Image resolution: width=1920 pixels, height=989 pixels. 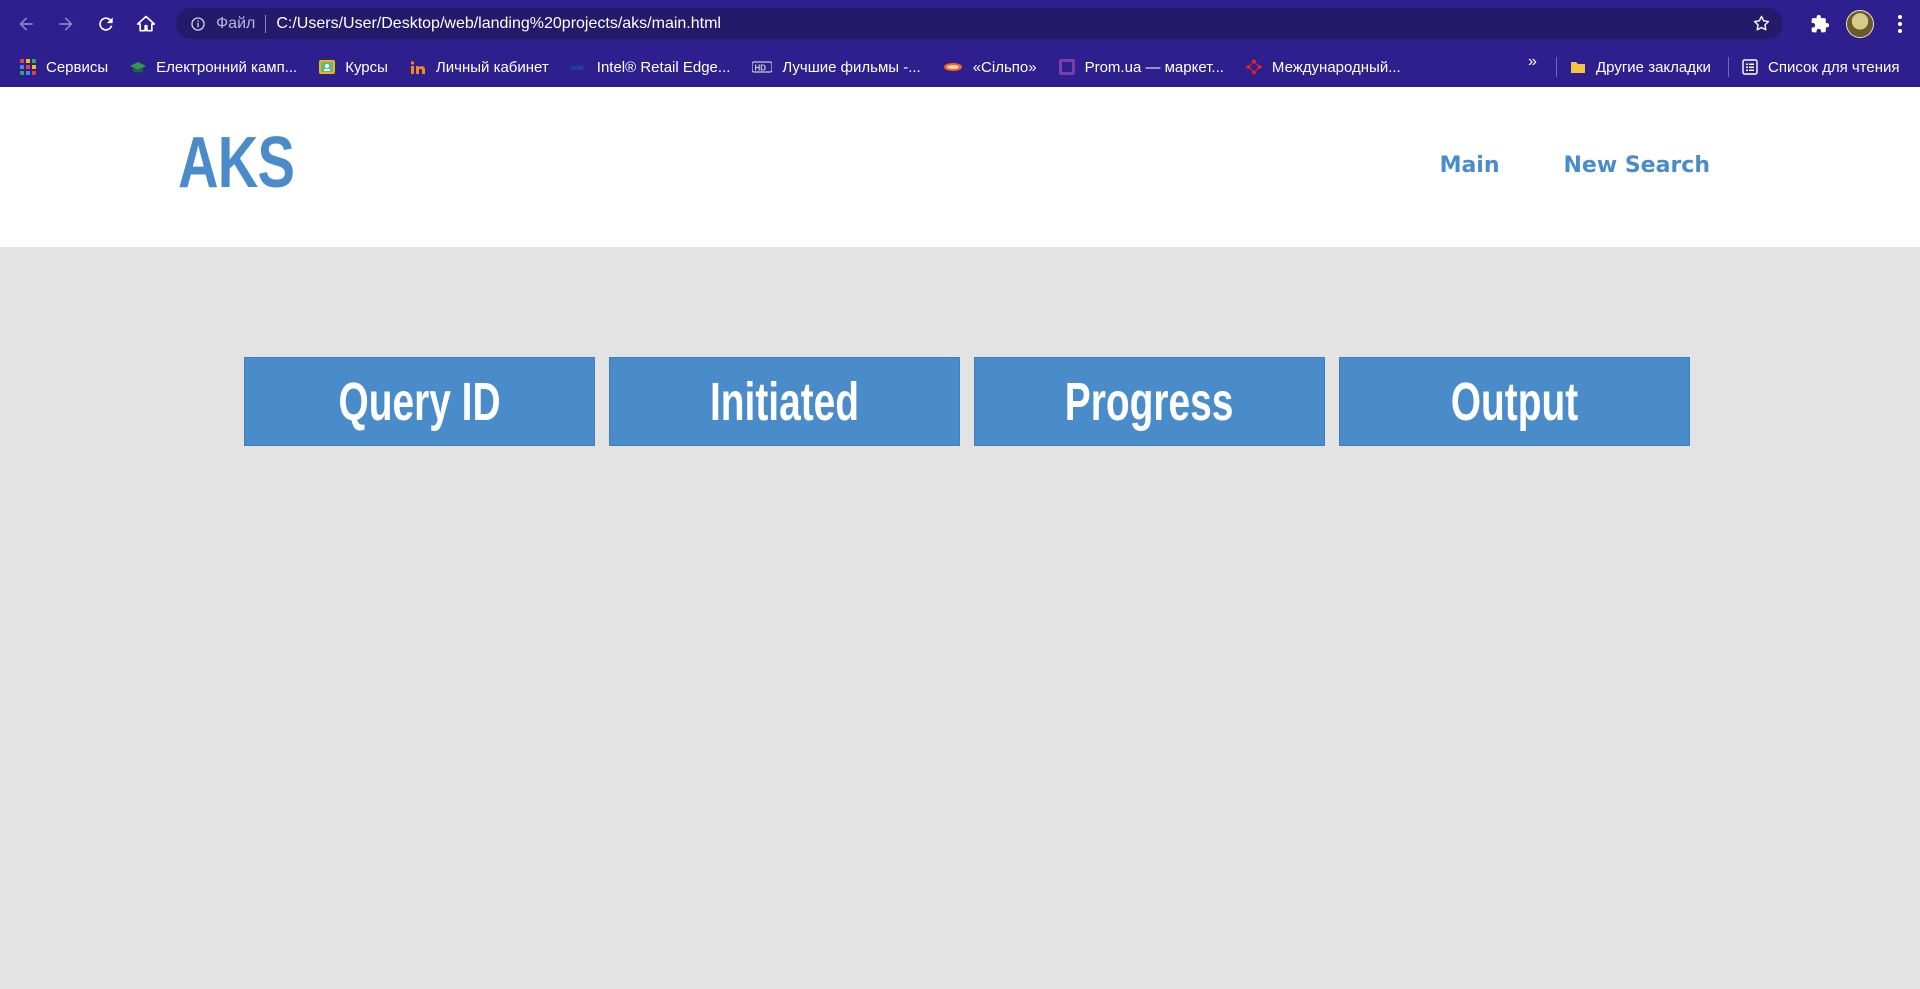 I want to click on info-icon, so click(x=198, y=24).